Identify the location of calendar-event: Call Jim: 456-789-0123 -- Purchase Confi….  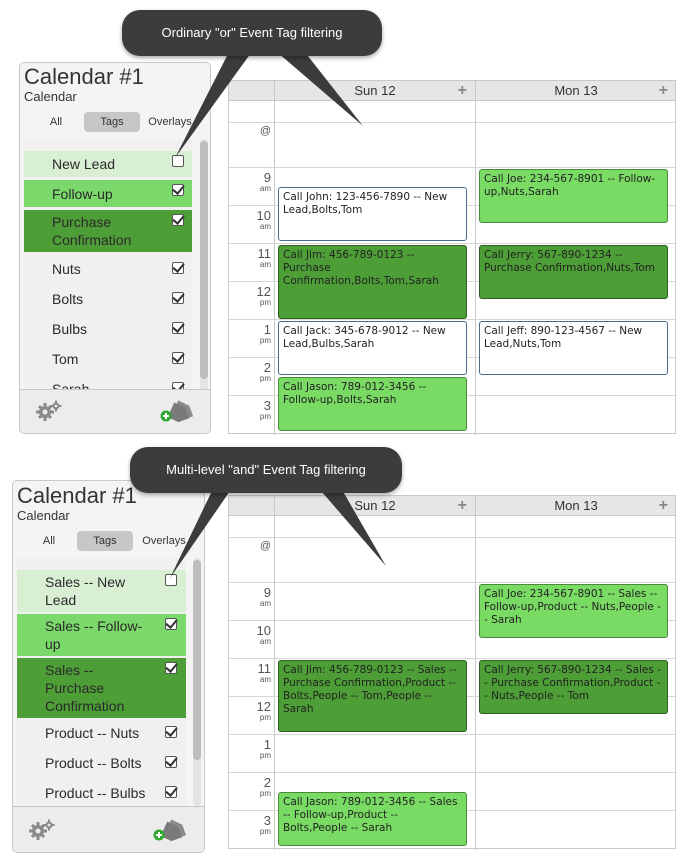
(372, 282).